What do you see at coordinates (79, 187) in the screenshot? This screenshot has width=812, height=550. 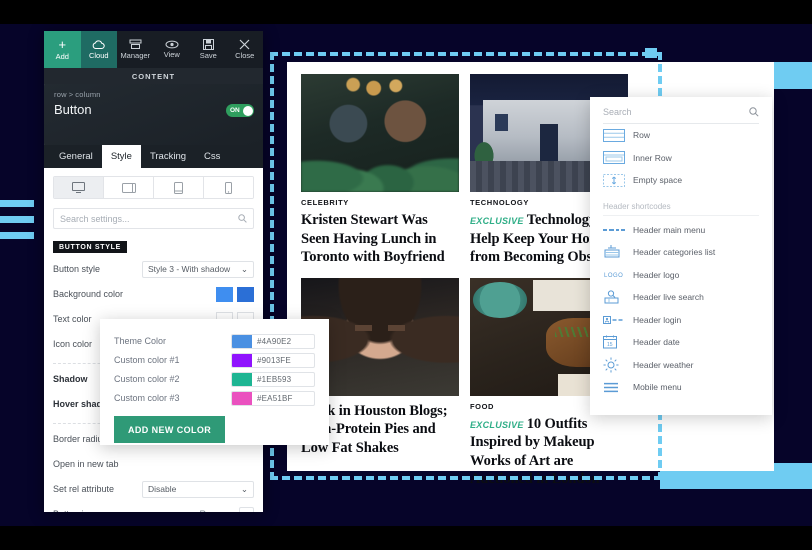 I see `device-tab-desktop` at bounding box center [79, 187].